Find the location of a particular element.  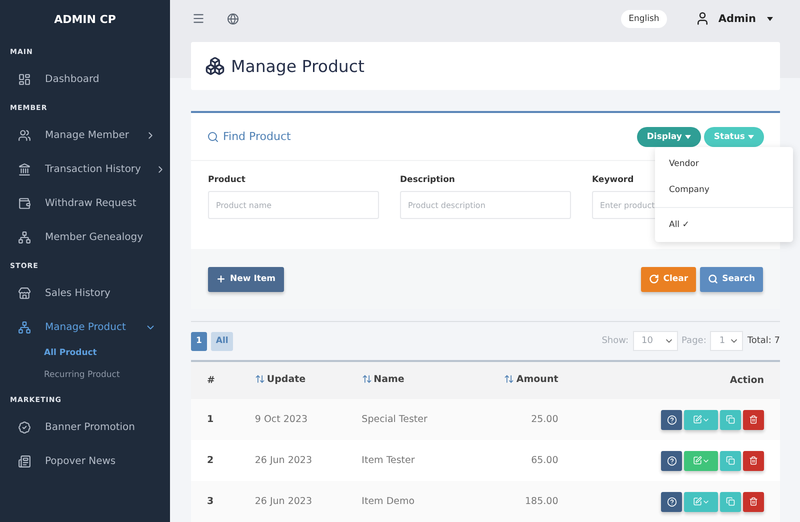

brand-title: ADMIN CP is located at coordinates (85, 20).